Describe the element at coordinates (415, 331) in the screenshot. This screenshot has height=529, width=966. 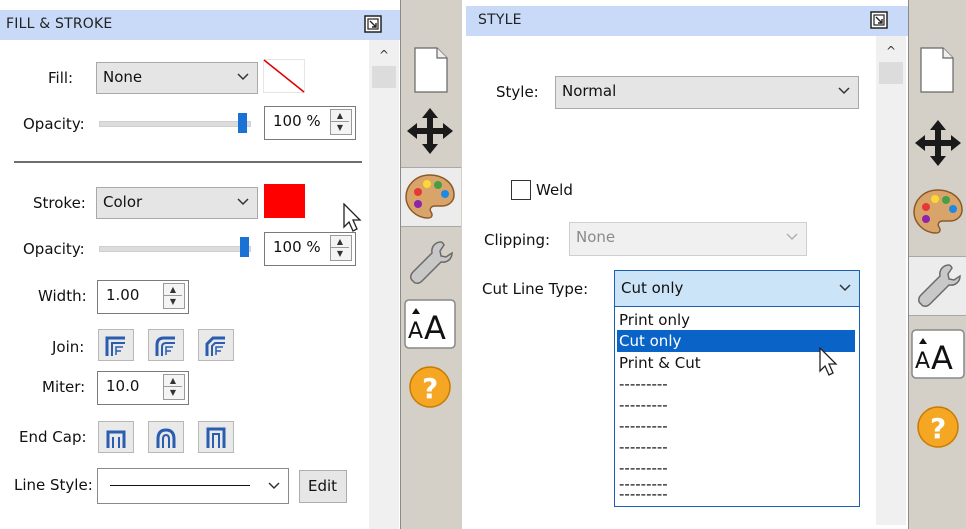
I see `svg-text: A` at that location.